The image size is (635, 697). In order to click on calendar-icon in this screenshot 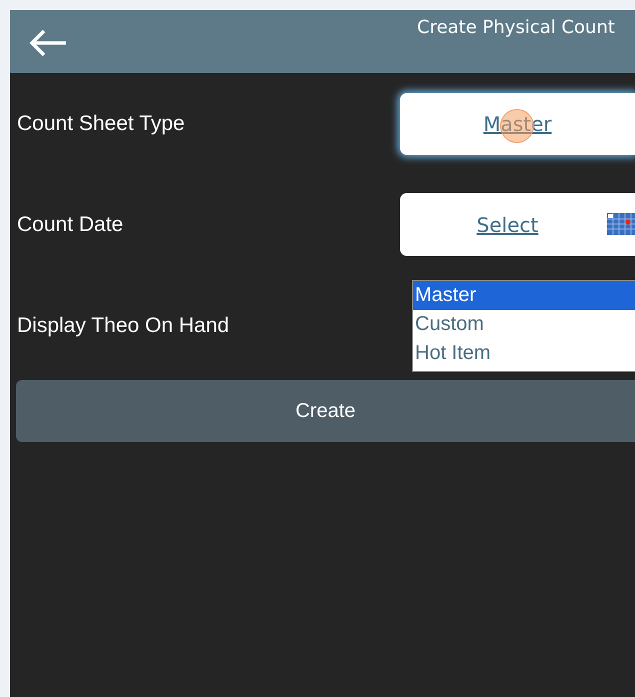, I will do `click(621, 224)`.